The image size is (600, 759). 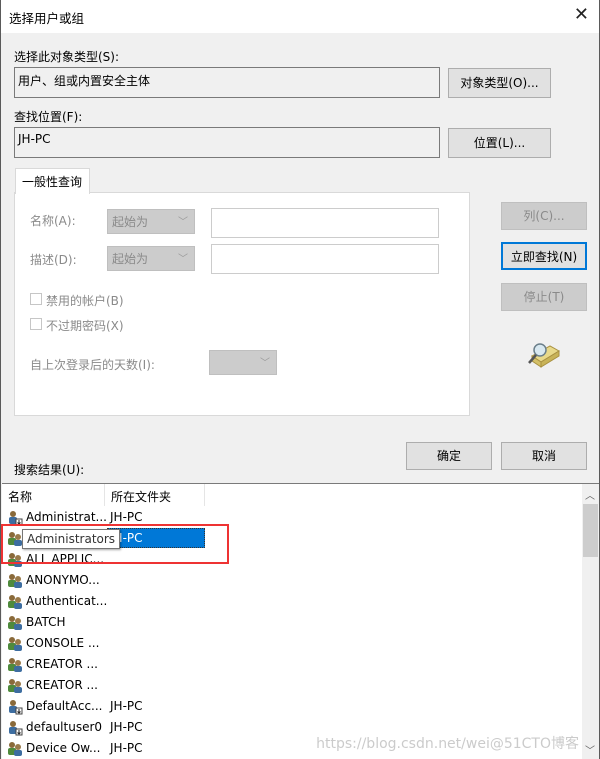 I want to click on name-mode-select: 起始为 ﹀, so click(x=151, y=221).